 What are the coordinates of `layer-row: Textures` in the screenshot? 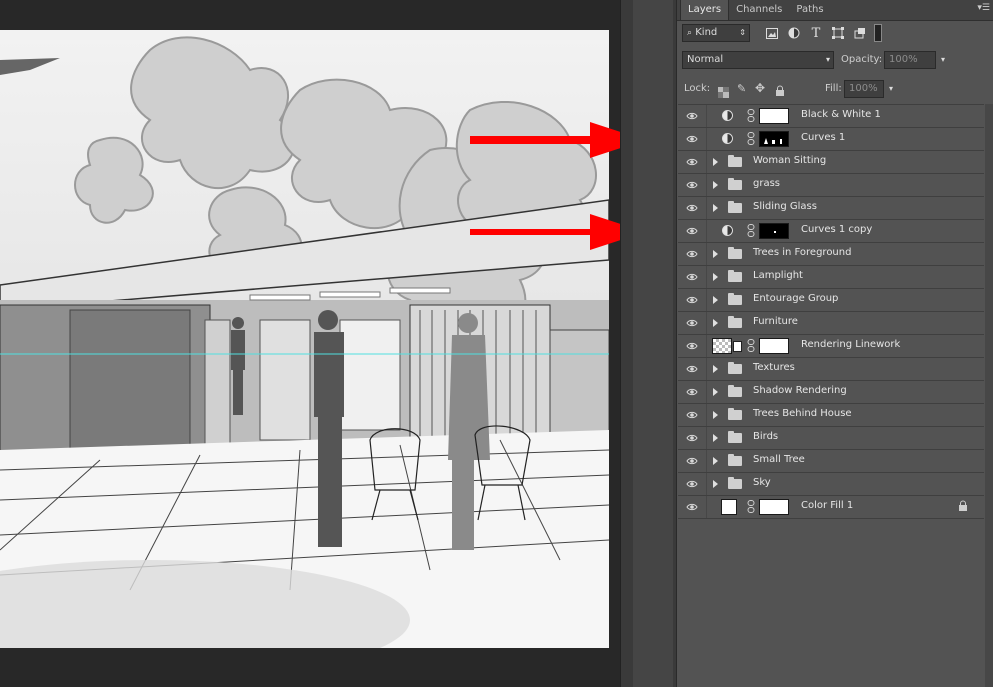 It's located at (831, 368).